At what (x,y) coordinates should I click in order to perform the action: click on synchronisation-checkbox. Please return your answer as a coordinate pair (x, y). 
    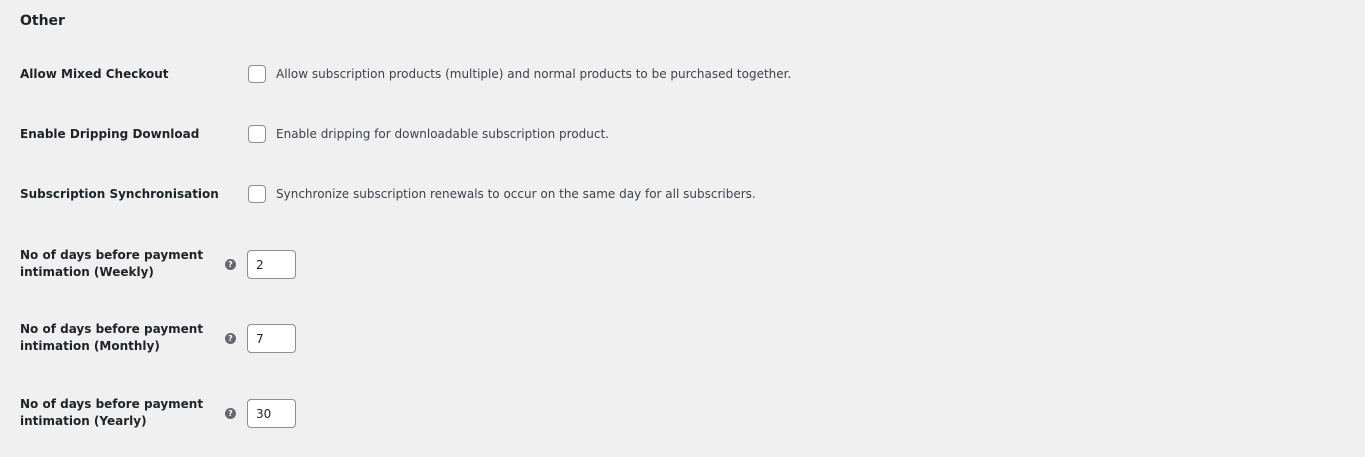
    Looking at the image, I should click on (257, 194).